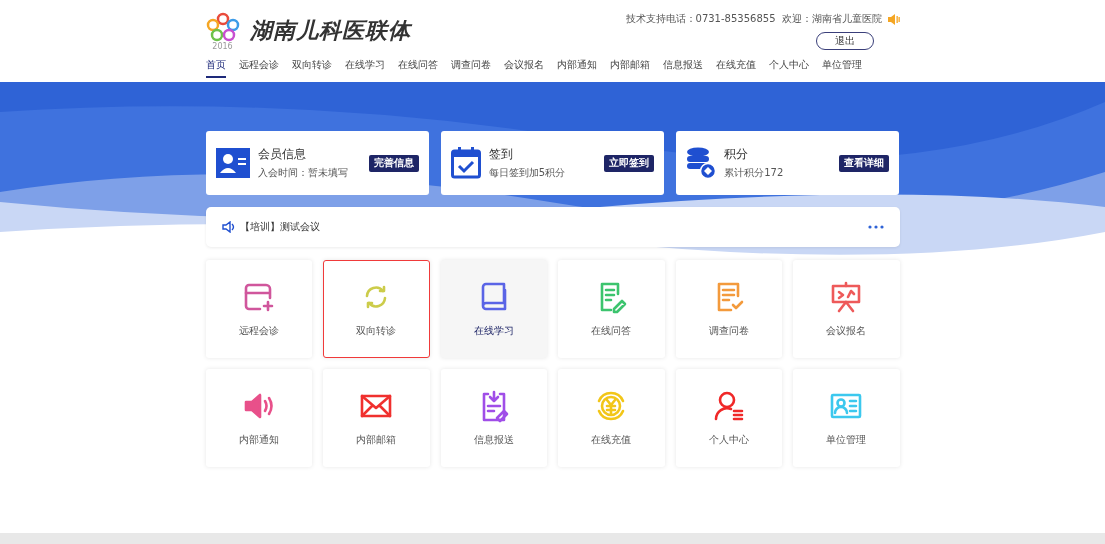  What do you see at coordinates (523, 68) in the screenshot?
I see `nav-tab: 会议报名` at bounding box center [523, 68].